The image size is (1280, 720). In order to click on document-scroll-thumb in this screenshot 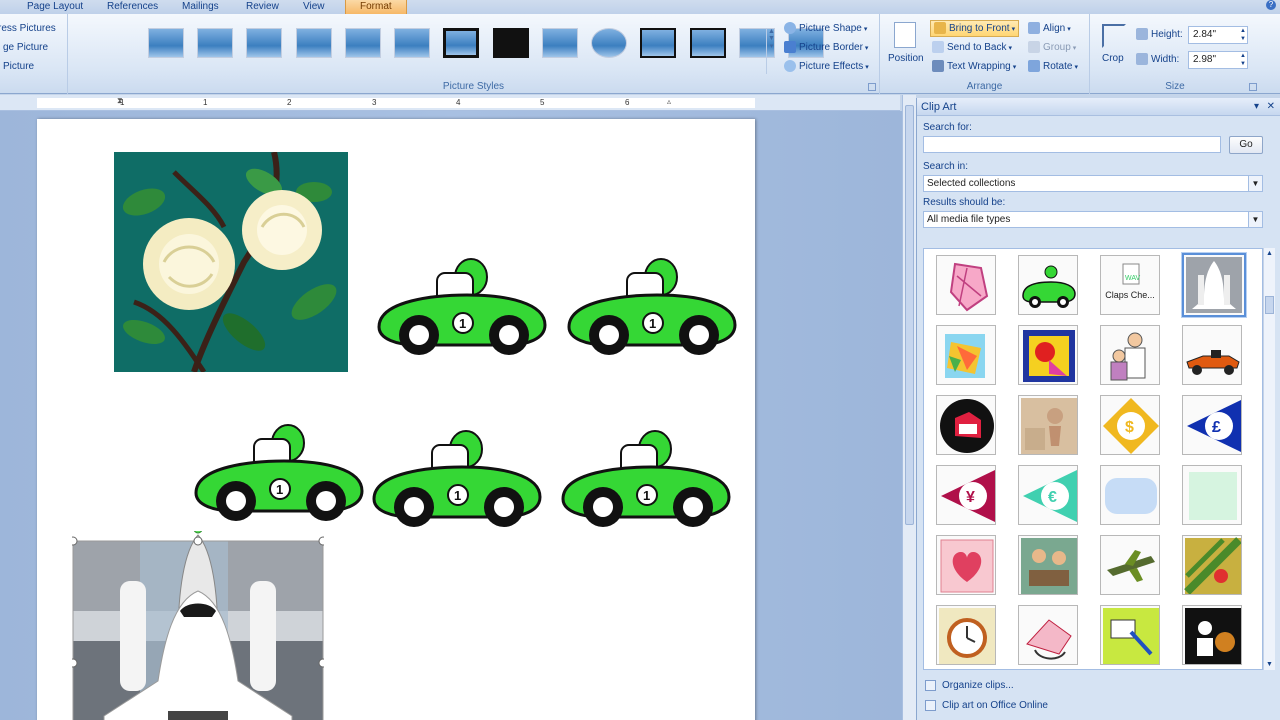, I will do `click(909, 315)`.